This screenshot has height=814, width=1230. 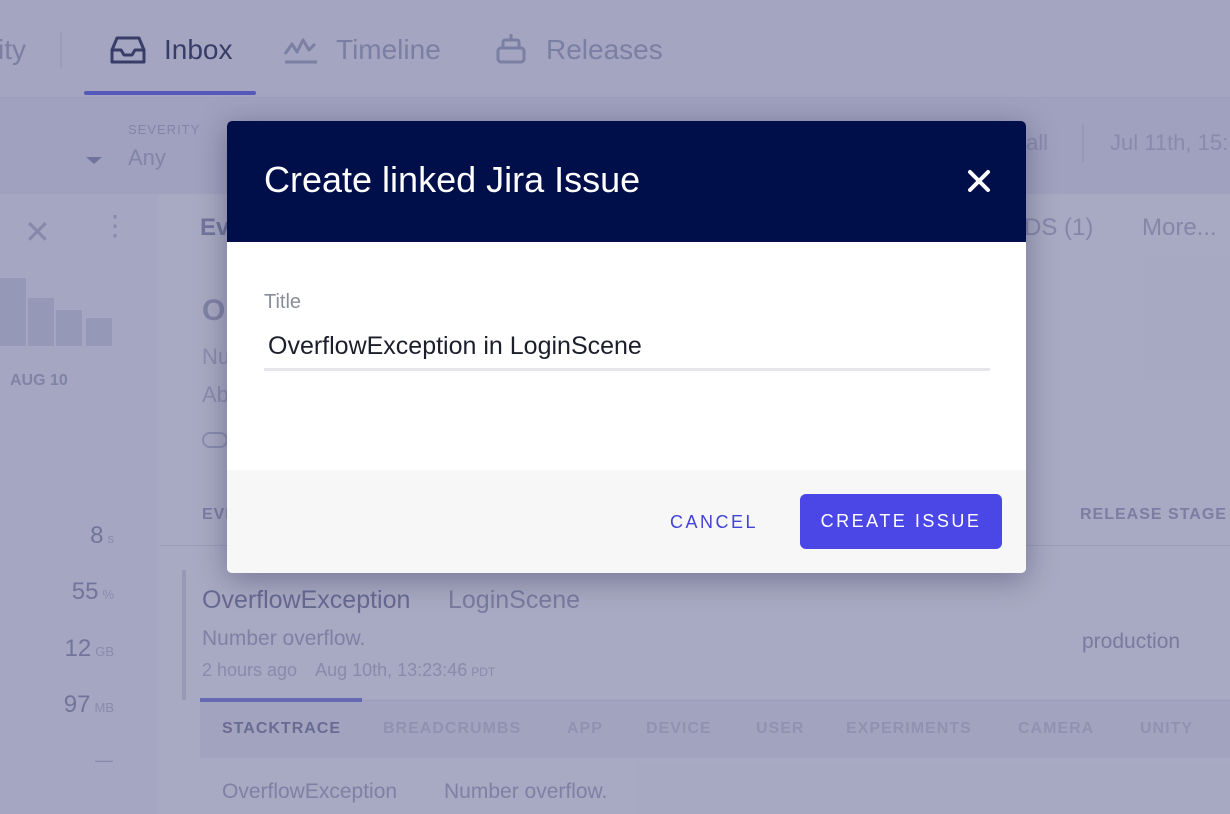 I want to click on title-input, so click(x=627, y=348).